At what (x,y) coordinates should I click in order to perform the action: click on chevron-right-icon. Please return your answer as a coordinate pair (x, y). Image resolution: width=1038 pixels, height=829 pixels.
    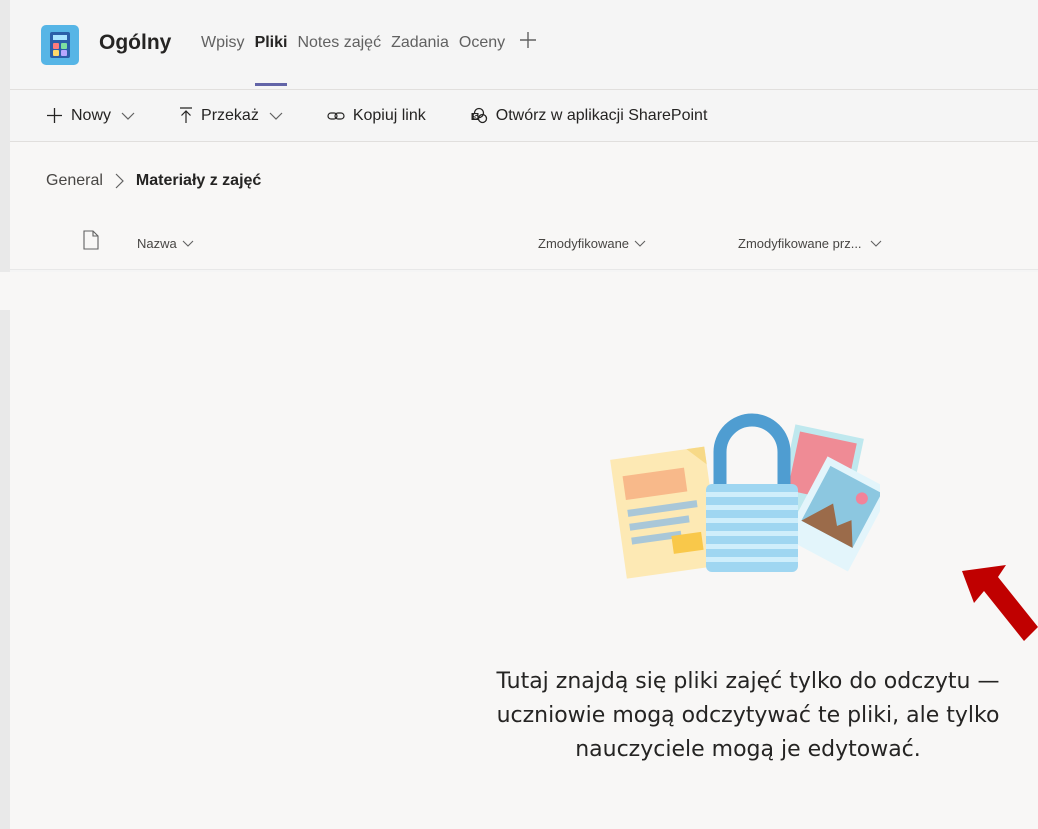
    Looking at the image, I should click on (119, 181).